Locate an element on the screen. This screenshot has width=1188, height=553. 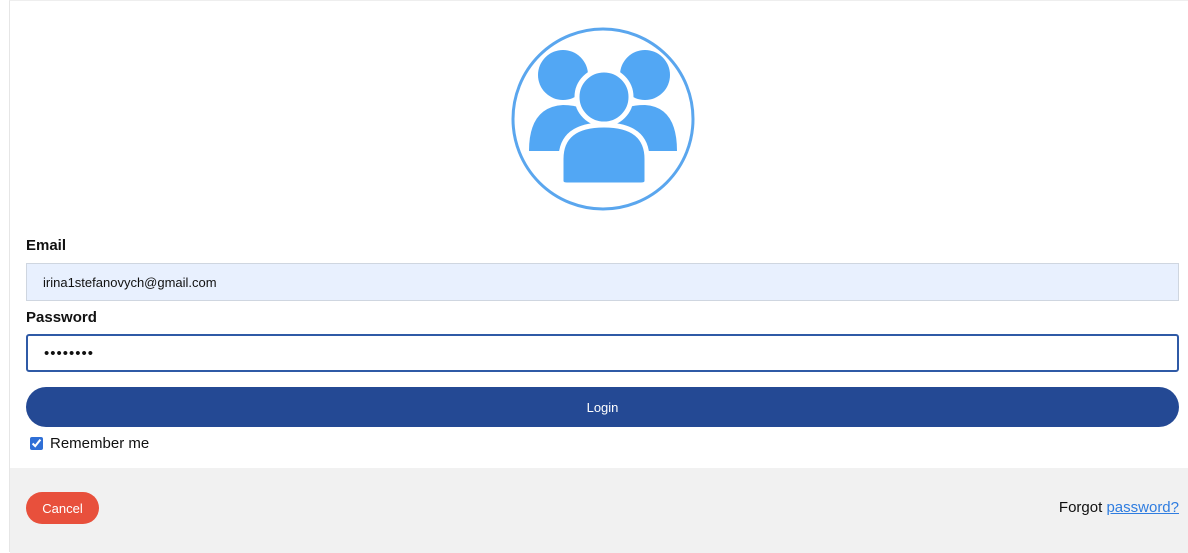
forgot-password-link: password? is located at coordinates (1142, 507).